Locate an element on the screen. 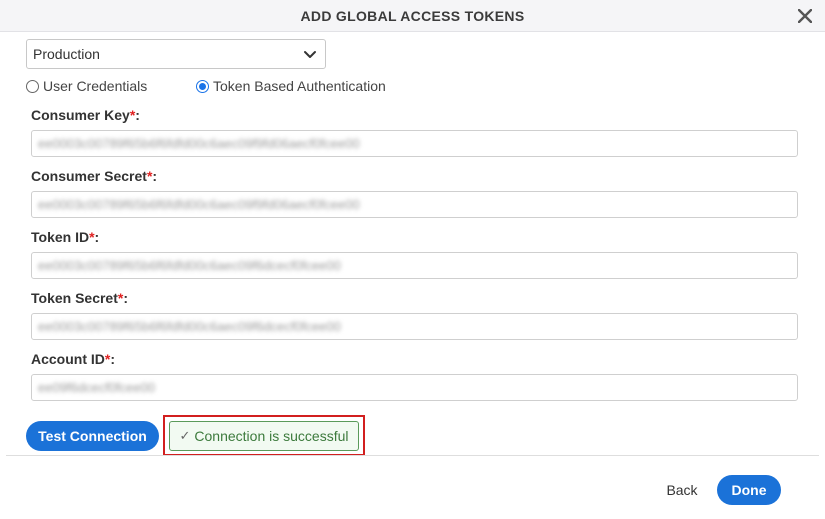  consumer-secret-label: Consumer Secret*: is located at coordinates (94, 176).